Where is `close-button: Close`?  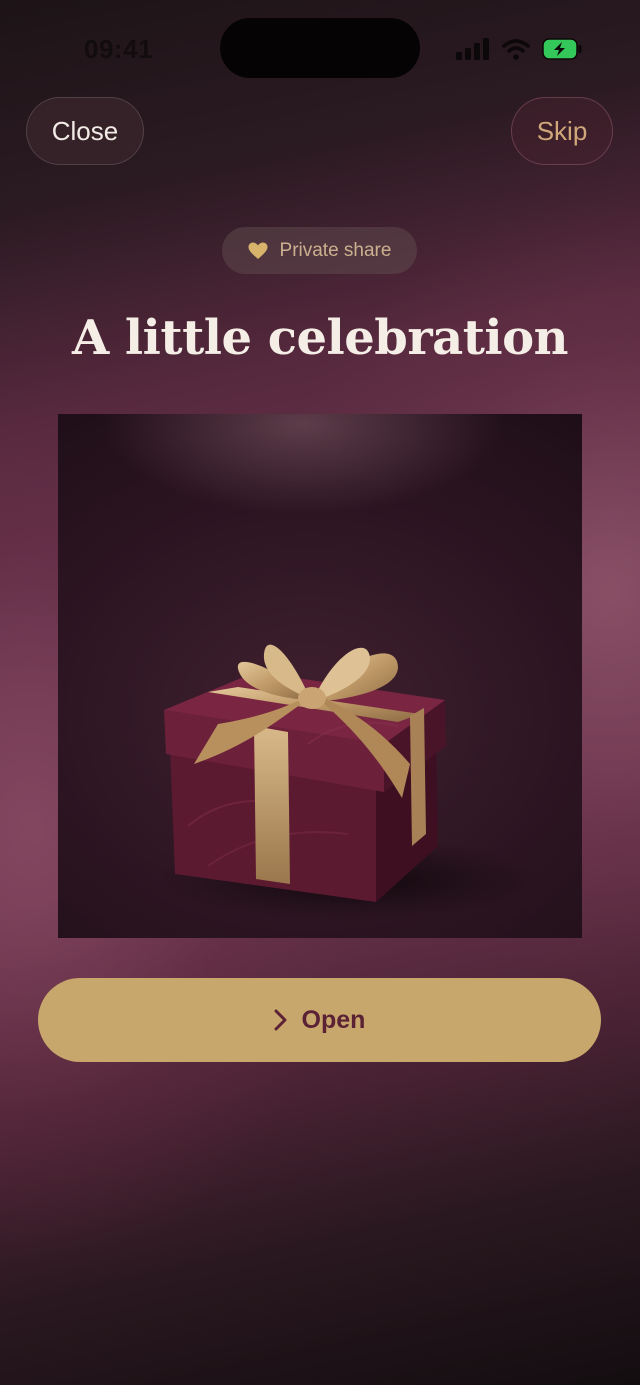
close-button: Close is located at coordinates (85, 131).